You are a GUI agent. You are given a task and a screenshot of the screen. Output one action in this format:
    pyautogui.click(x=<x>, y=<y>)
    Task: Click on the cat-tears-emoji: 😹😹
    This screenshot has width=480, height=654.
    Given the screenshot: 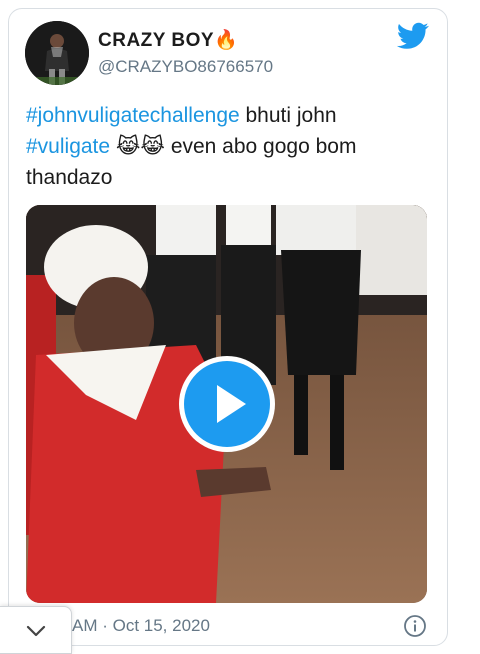 What is the action you would take?
    pyautogui.click(x=140, y=146)
    